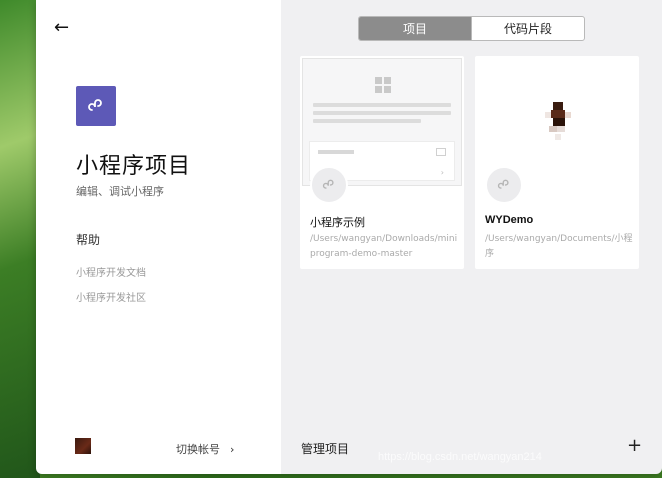  I want to click on pixelated-image, so click(559, 123).